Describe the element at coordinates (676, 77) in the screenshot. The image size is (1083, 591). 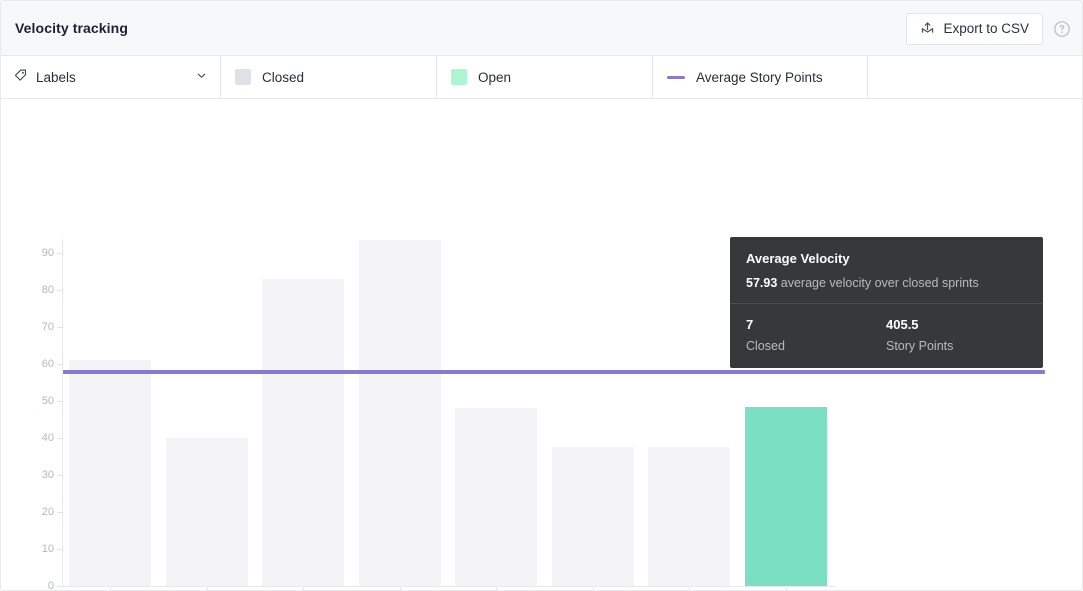
I see `legend-line-average` at that location.